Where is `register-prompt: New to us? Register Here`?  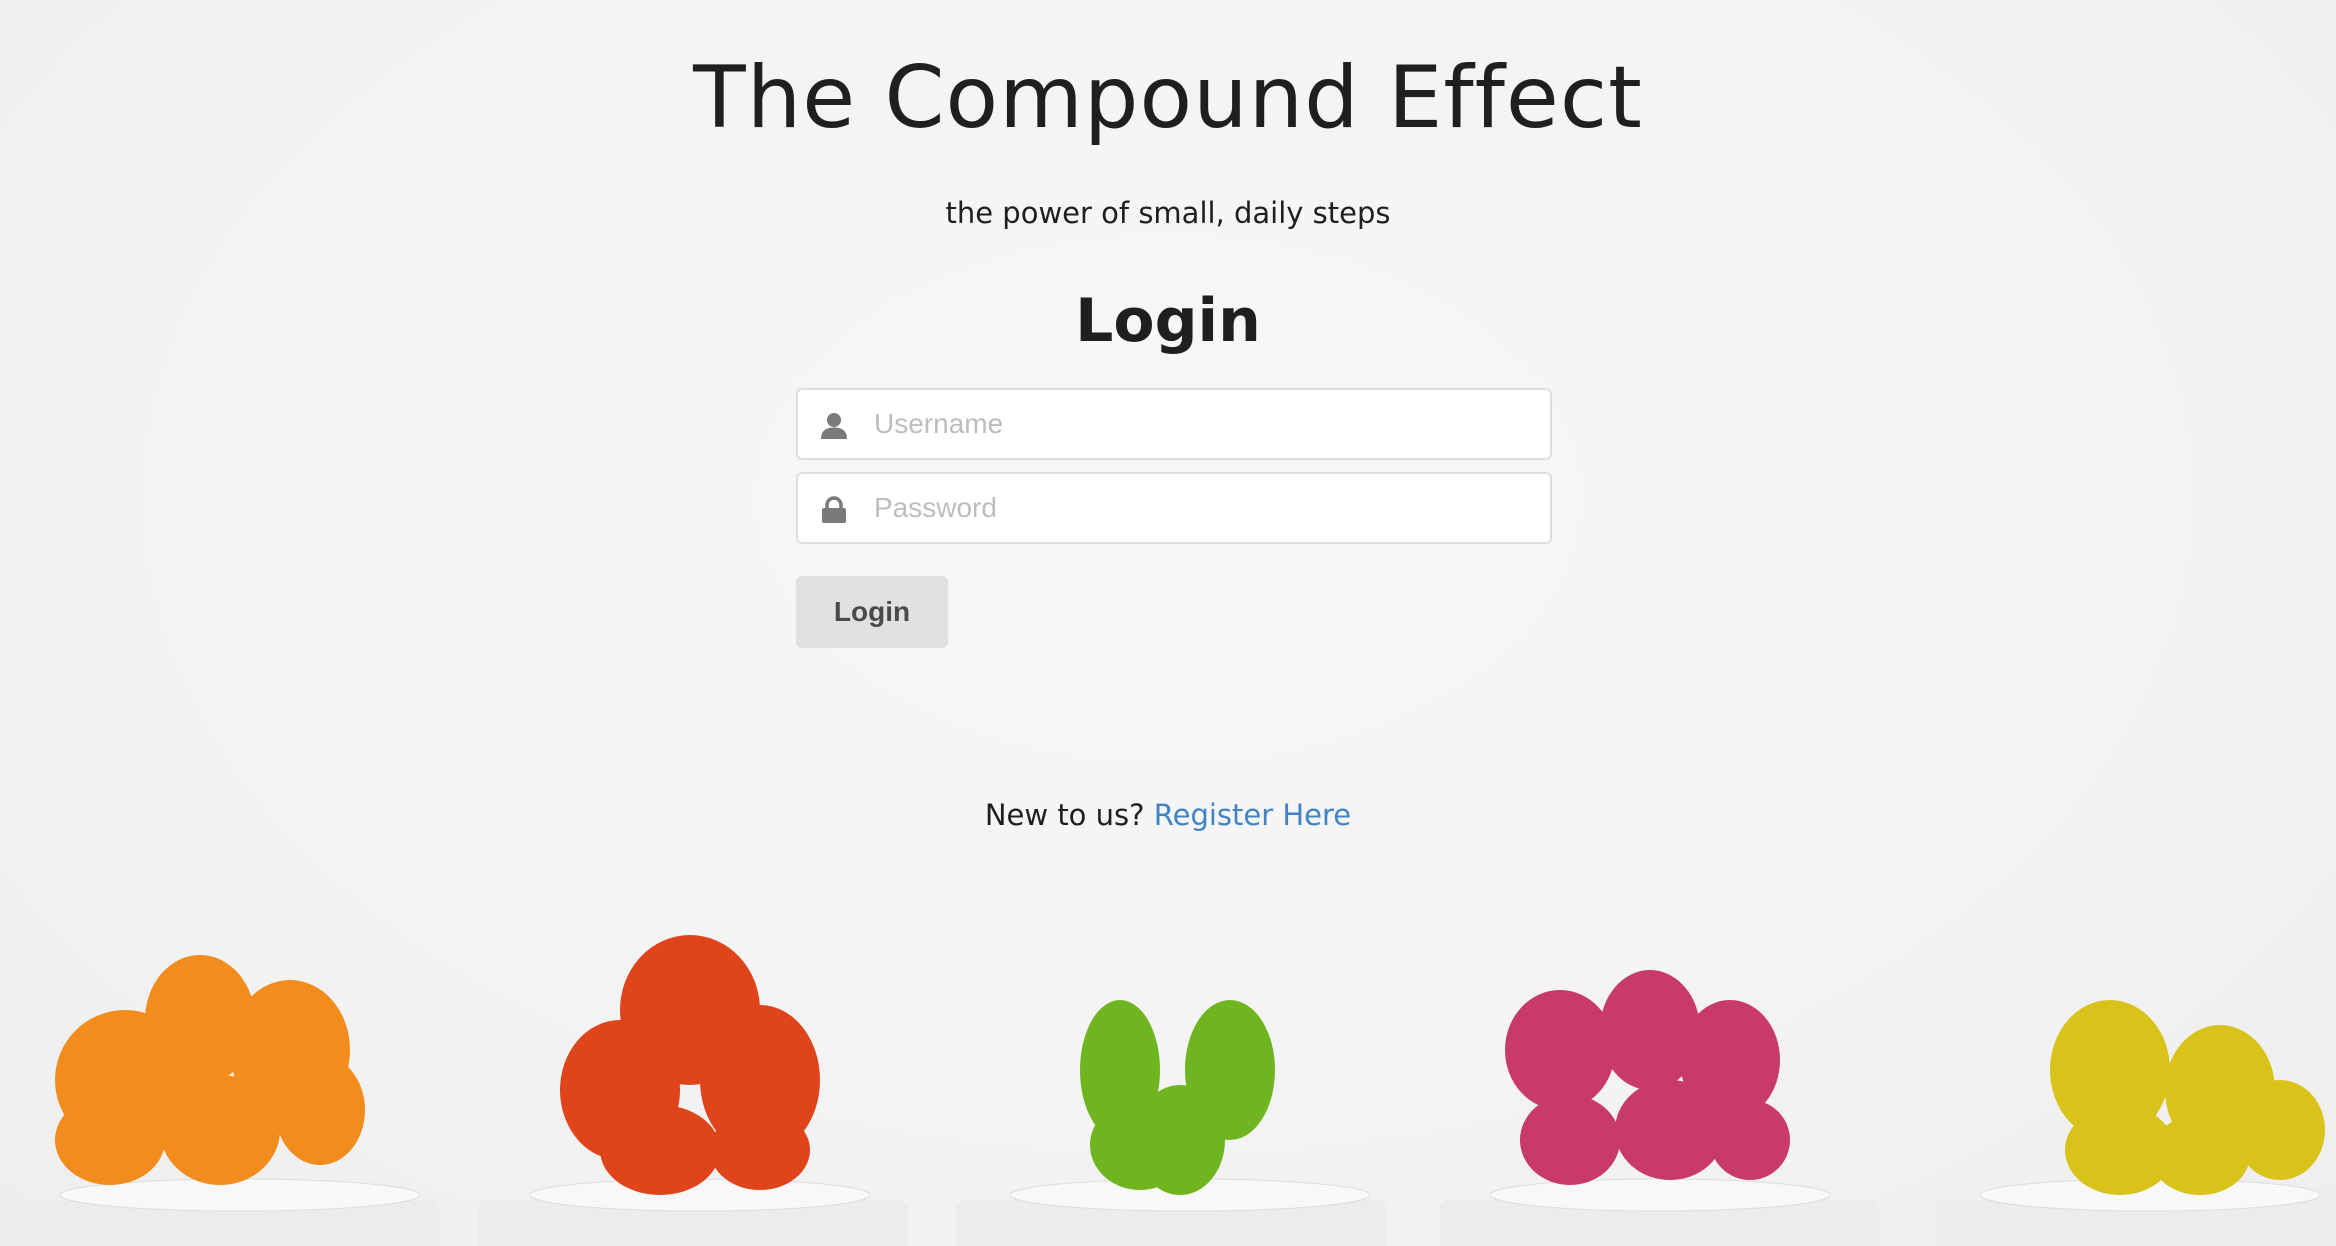
register-prompt: New to us? Register Here is located at coordinates (1168, 815).